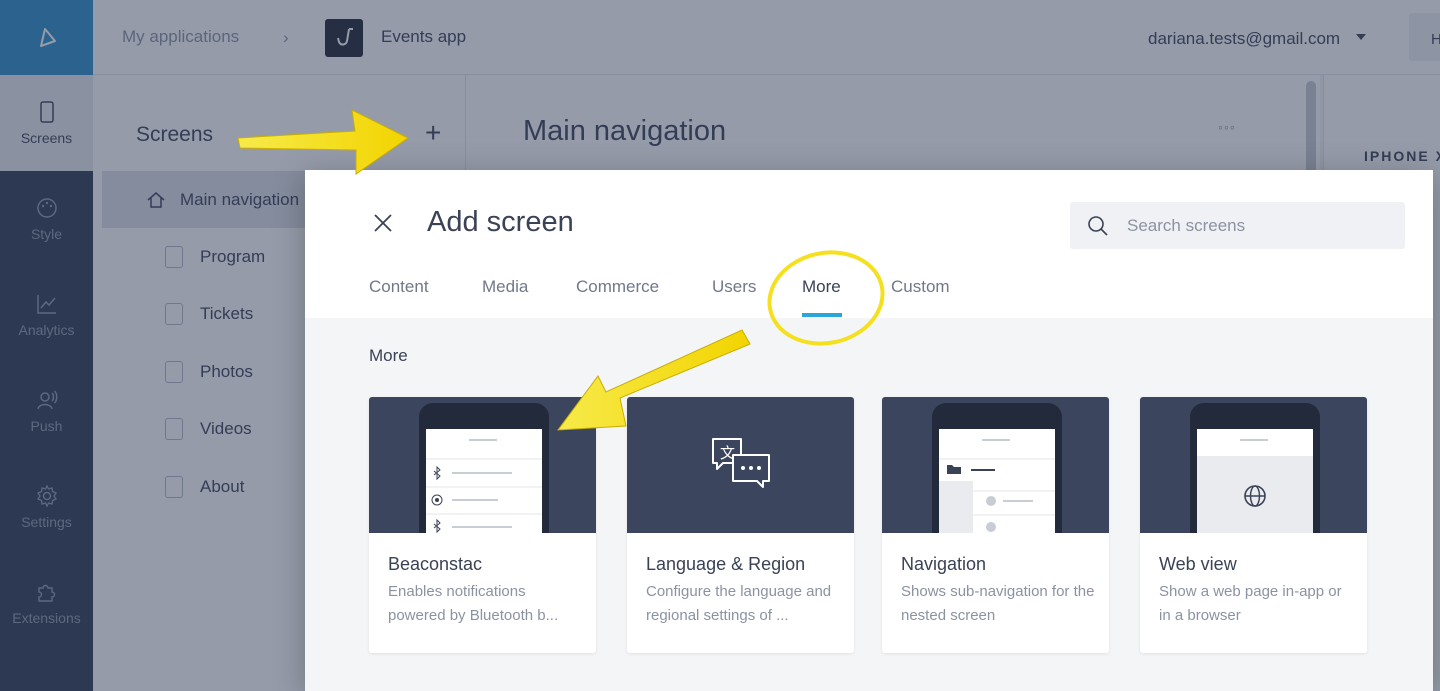 The height and width of the screenshot is (691, 1440). Describe the element at coordinates (617, 287) in the screenshot. I see `tab-commerce: Commerce` at that location.